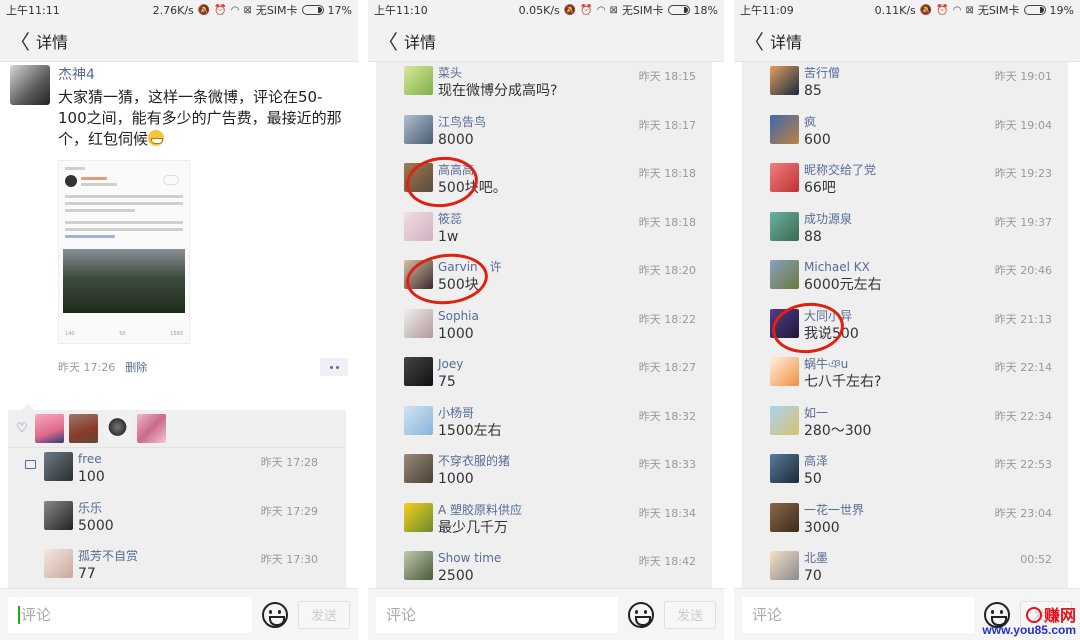  What do you see at coordinates (667, 125) in the screenshot?
I see `comment-time: 昨天 18:17` at bounding box center [667, 125].